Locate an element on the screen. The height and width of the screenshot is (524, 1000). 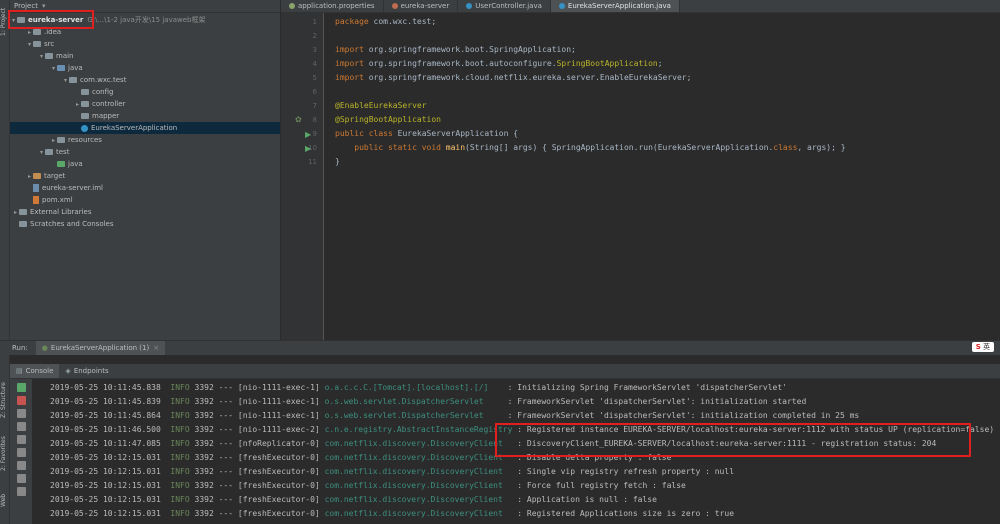
code-line-8: @SpringBootApplication is located at coordinates (388, 119).